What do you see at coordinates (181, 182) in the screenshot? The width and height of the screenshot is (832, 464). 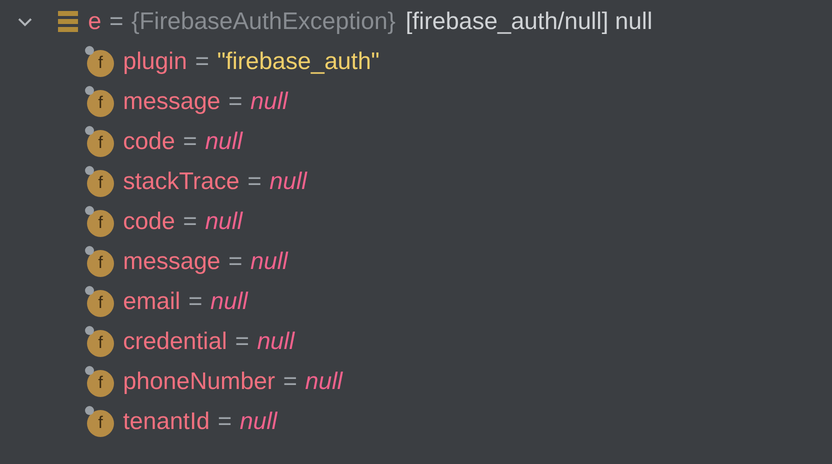 I see `field-name: stackTrace` at bounding box center [181, 182].